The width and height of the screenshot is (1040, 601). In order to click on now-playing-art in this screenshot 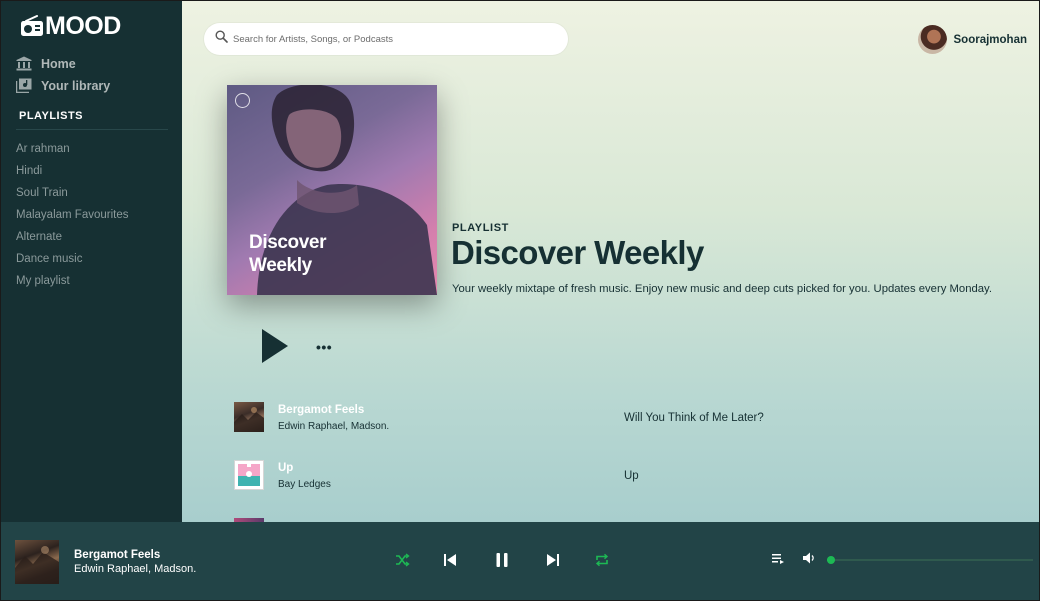, I will do `click(37, 562)`.